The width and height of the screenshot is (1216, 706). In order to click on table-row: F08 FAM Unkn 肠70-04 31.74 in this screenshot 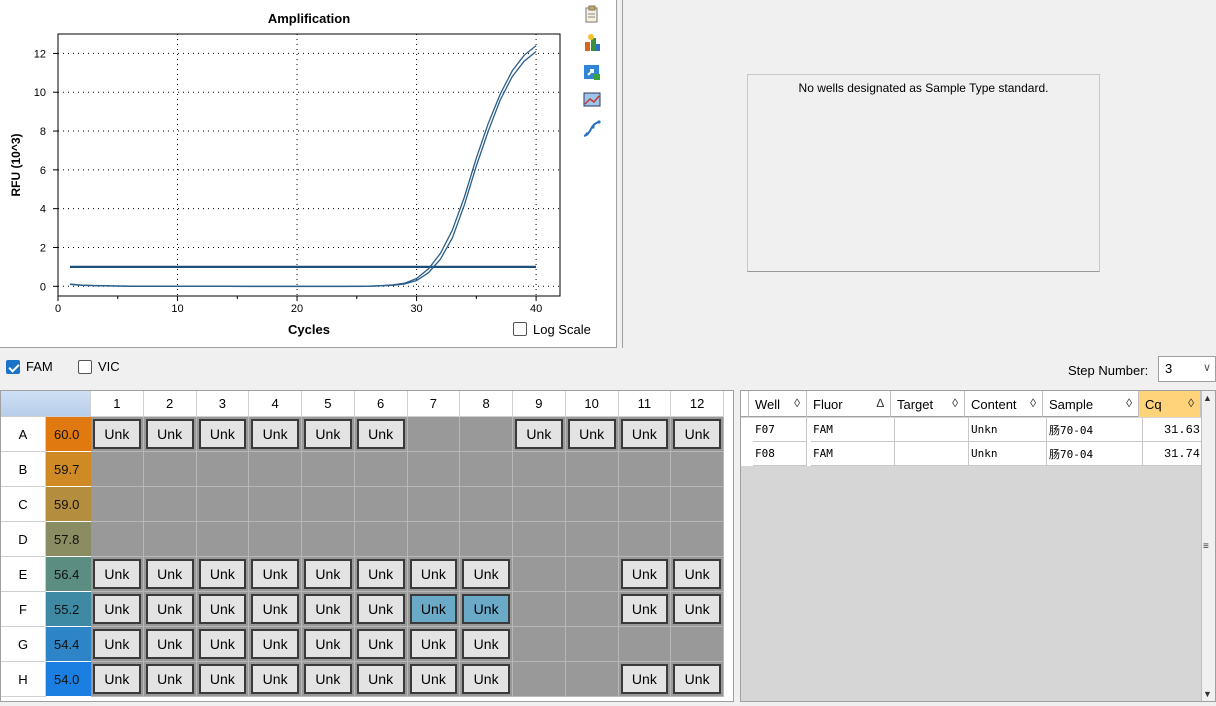, I will do `click(973, 454)`.